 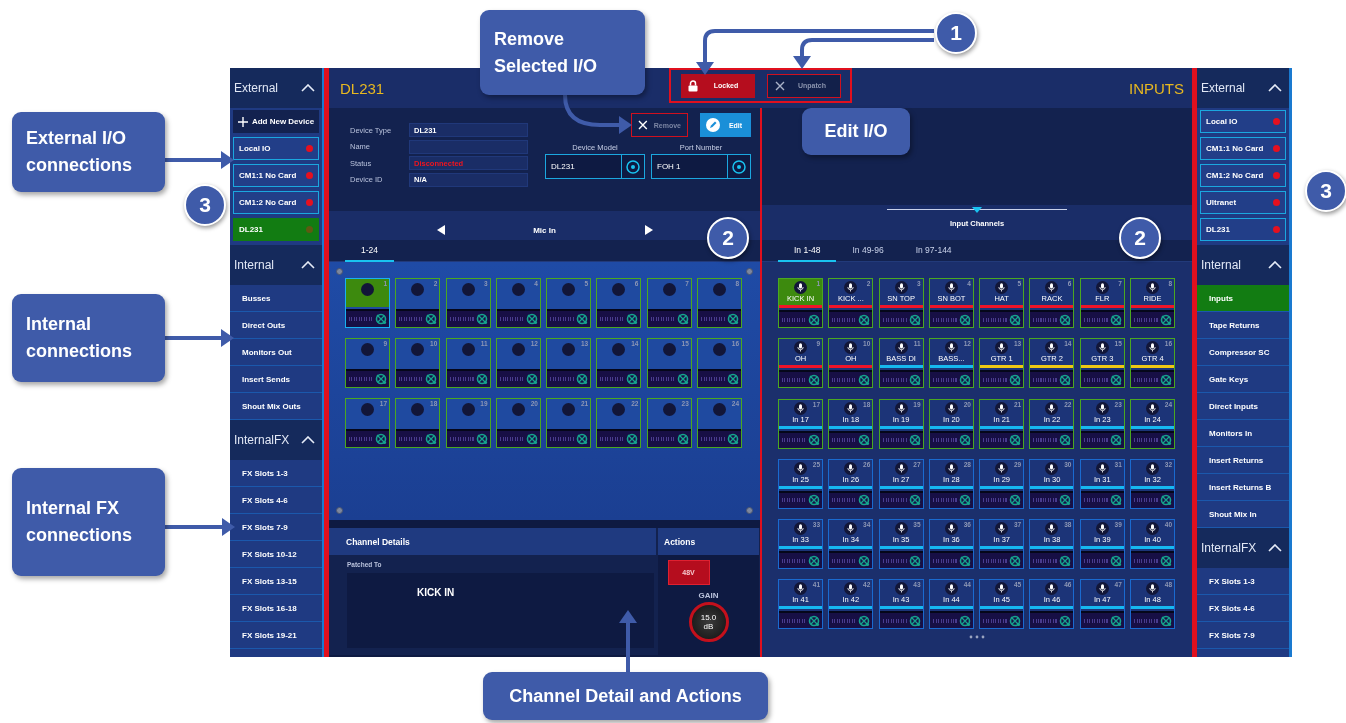 I want to click on dropdown: DL231, so click(x=595, y=166).